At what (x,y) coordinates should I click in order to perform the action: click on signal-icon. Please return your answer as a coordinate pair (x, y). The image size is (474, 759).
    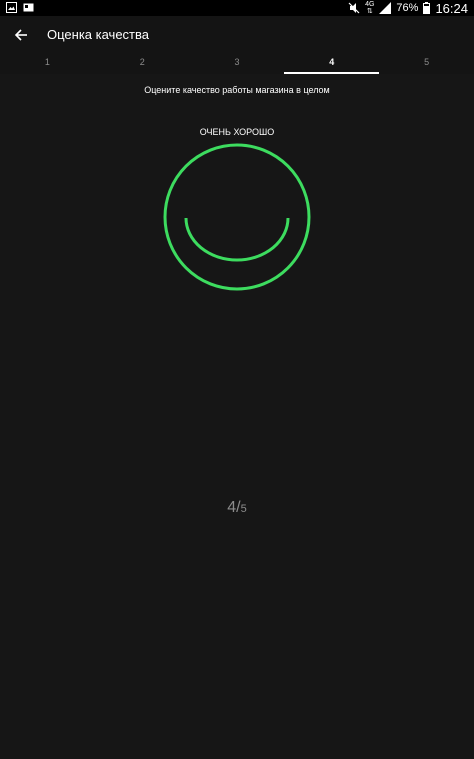
    Looking at the image, I should click on (385, 8).